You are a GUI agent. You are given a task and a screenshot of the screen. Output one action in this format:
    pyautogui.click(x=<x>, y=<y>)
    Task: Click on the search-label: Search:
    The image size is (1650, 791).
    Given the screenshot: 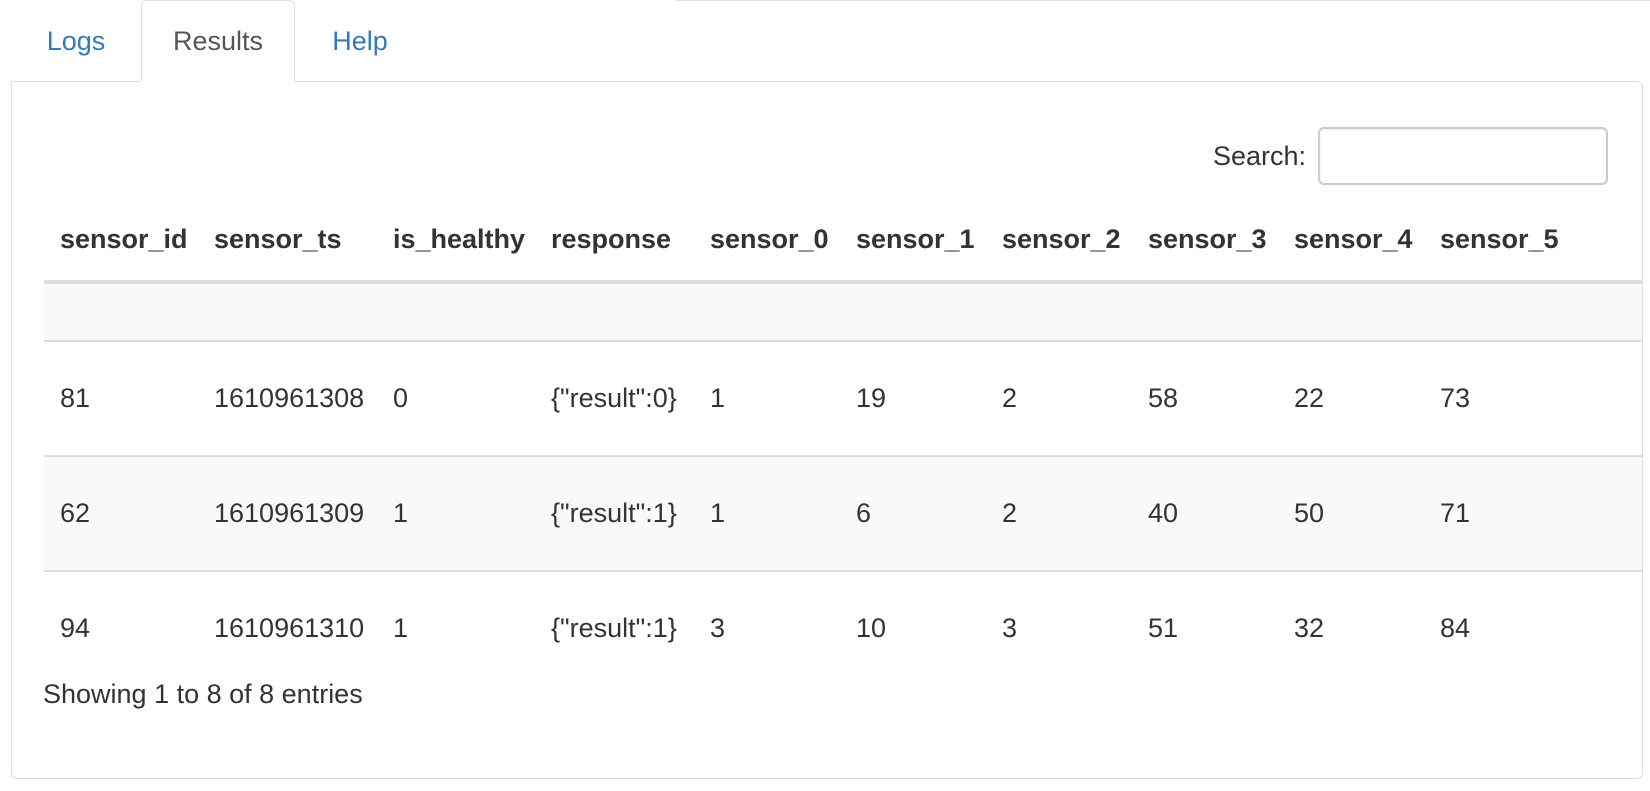 What is the action you would take?
    pyautogui.click(x=1259, y=155)
    